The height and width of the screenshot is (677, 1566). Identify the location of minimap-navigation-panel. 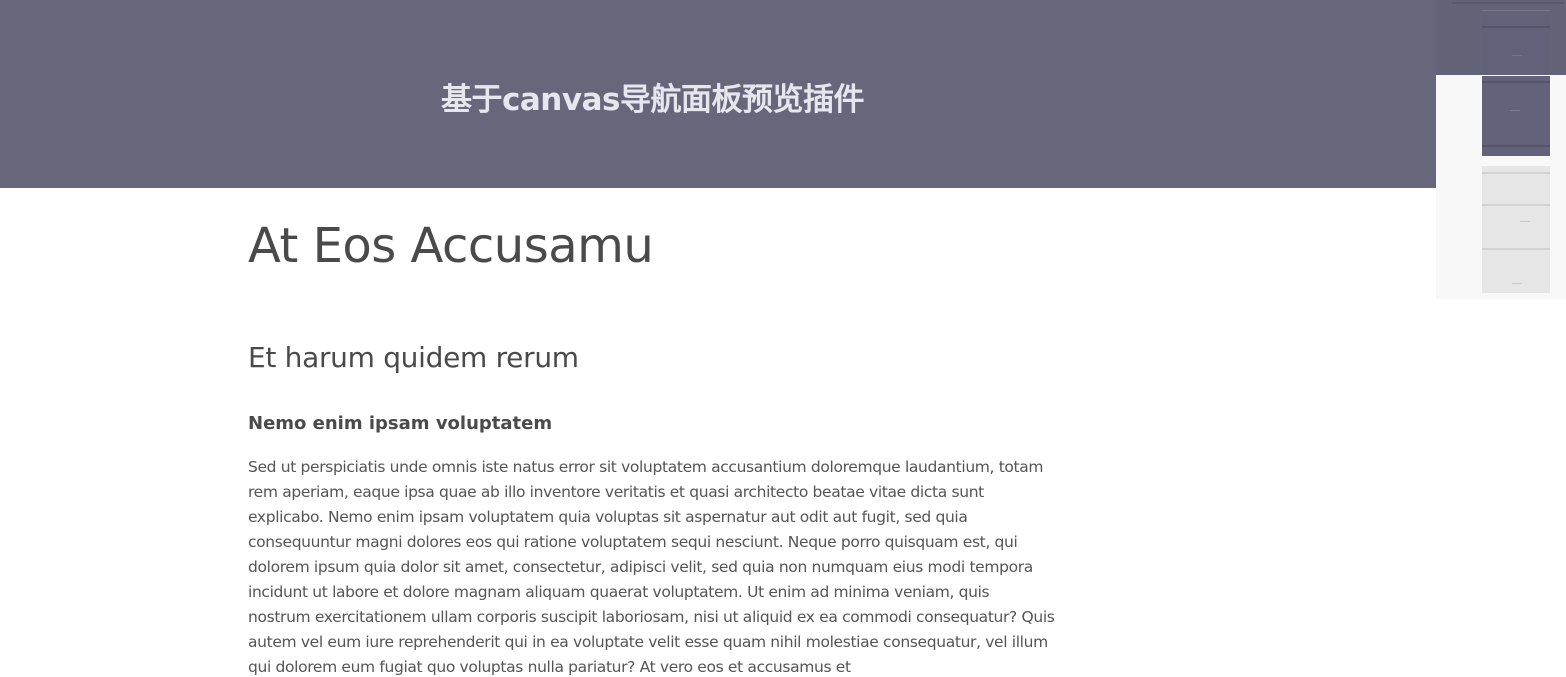
(1501, 149).